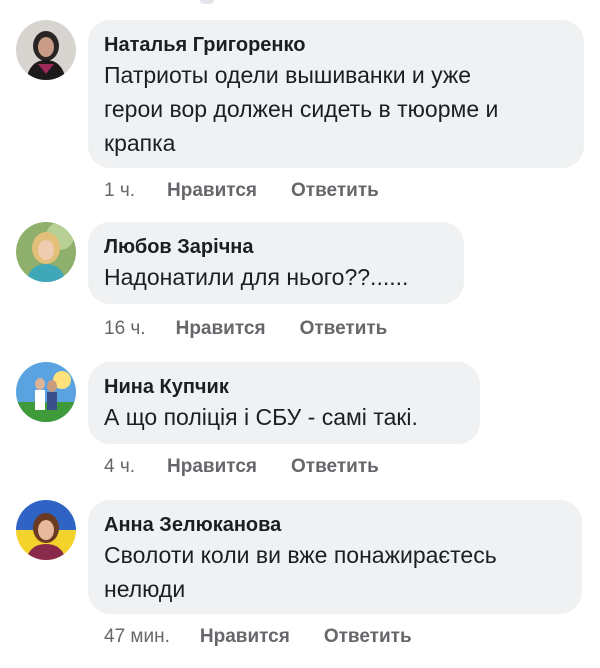  I want to click on comment-timestamp: 1 ч., so click(119, 191).